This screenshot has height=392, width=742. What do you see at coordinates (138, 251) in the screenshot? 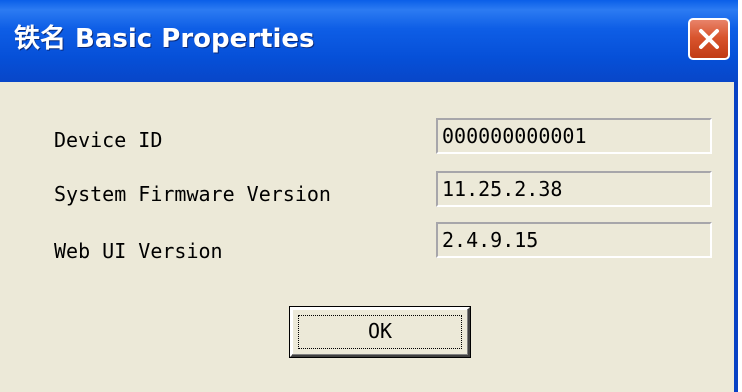
I see `web-ui-version-label: Web UI Version` at bounding box center [138, 251].